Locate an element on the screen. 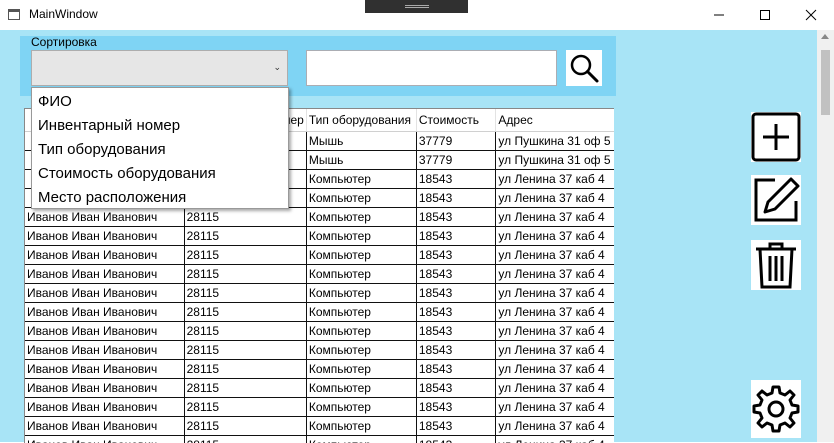 This screenshot has height=443, width=834. search-input is located at coordinates (431, 68).